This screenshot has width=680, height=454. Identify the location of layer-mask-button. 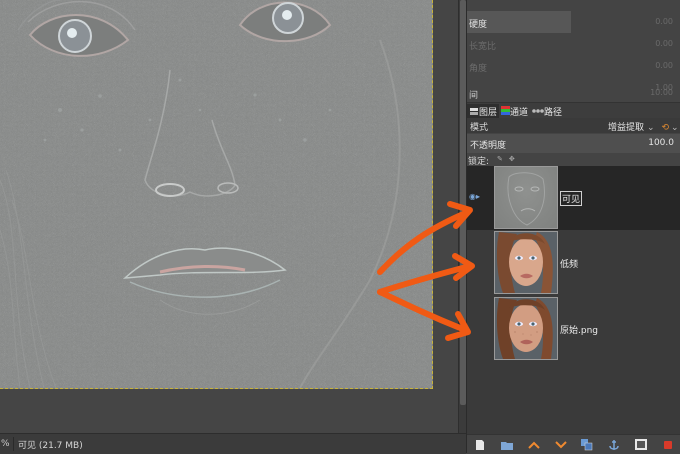
(641, 445).